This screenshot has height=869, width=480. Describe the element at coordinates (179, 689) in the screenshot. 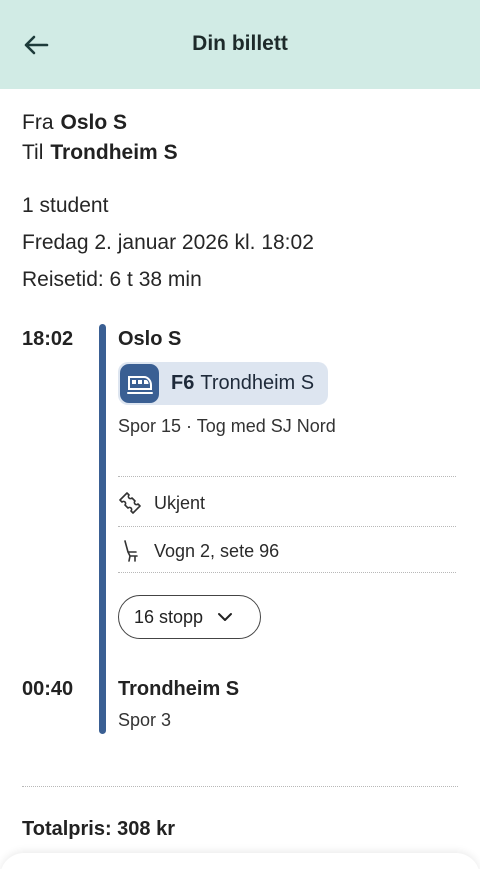

I see `arrival-station: Trondheim S` at that location.